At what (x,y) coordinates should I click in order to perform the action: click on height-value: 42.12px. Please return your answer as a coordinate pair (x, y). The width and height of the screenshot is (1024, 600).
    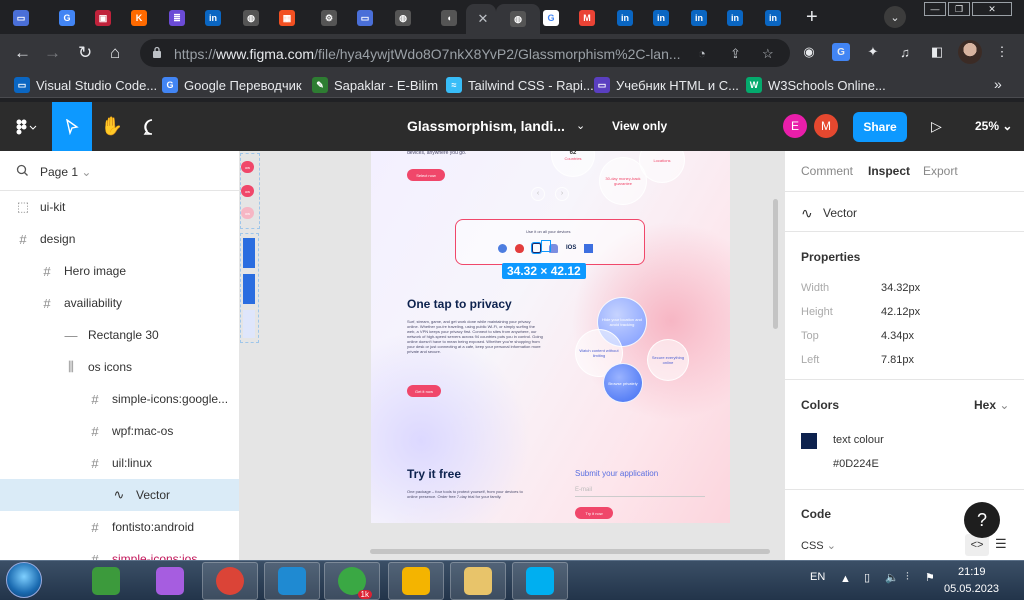
    Looking at the image, I should click on (900, 312).